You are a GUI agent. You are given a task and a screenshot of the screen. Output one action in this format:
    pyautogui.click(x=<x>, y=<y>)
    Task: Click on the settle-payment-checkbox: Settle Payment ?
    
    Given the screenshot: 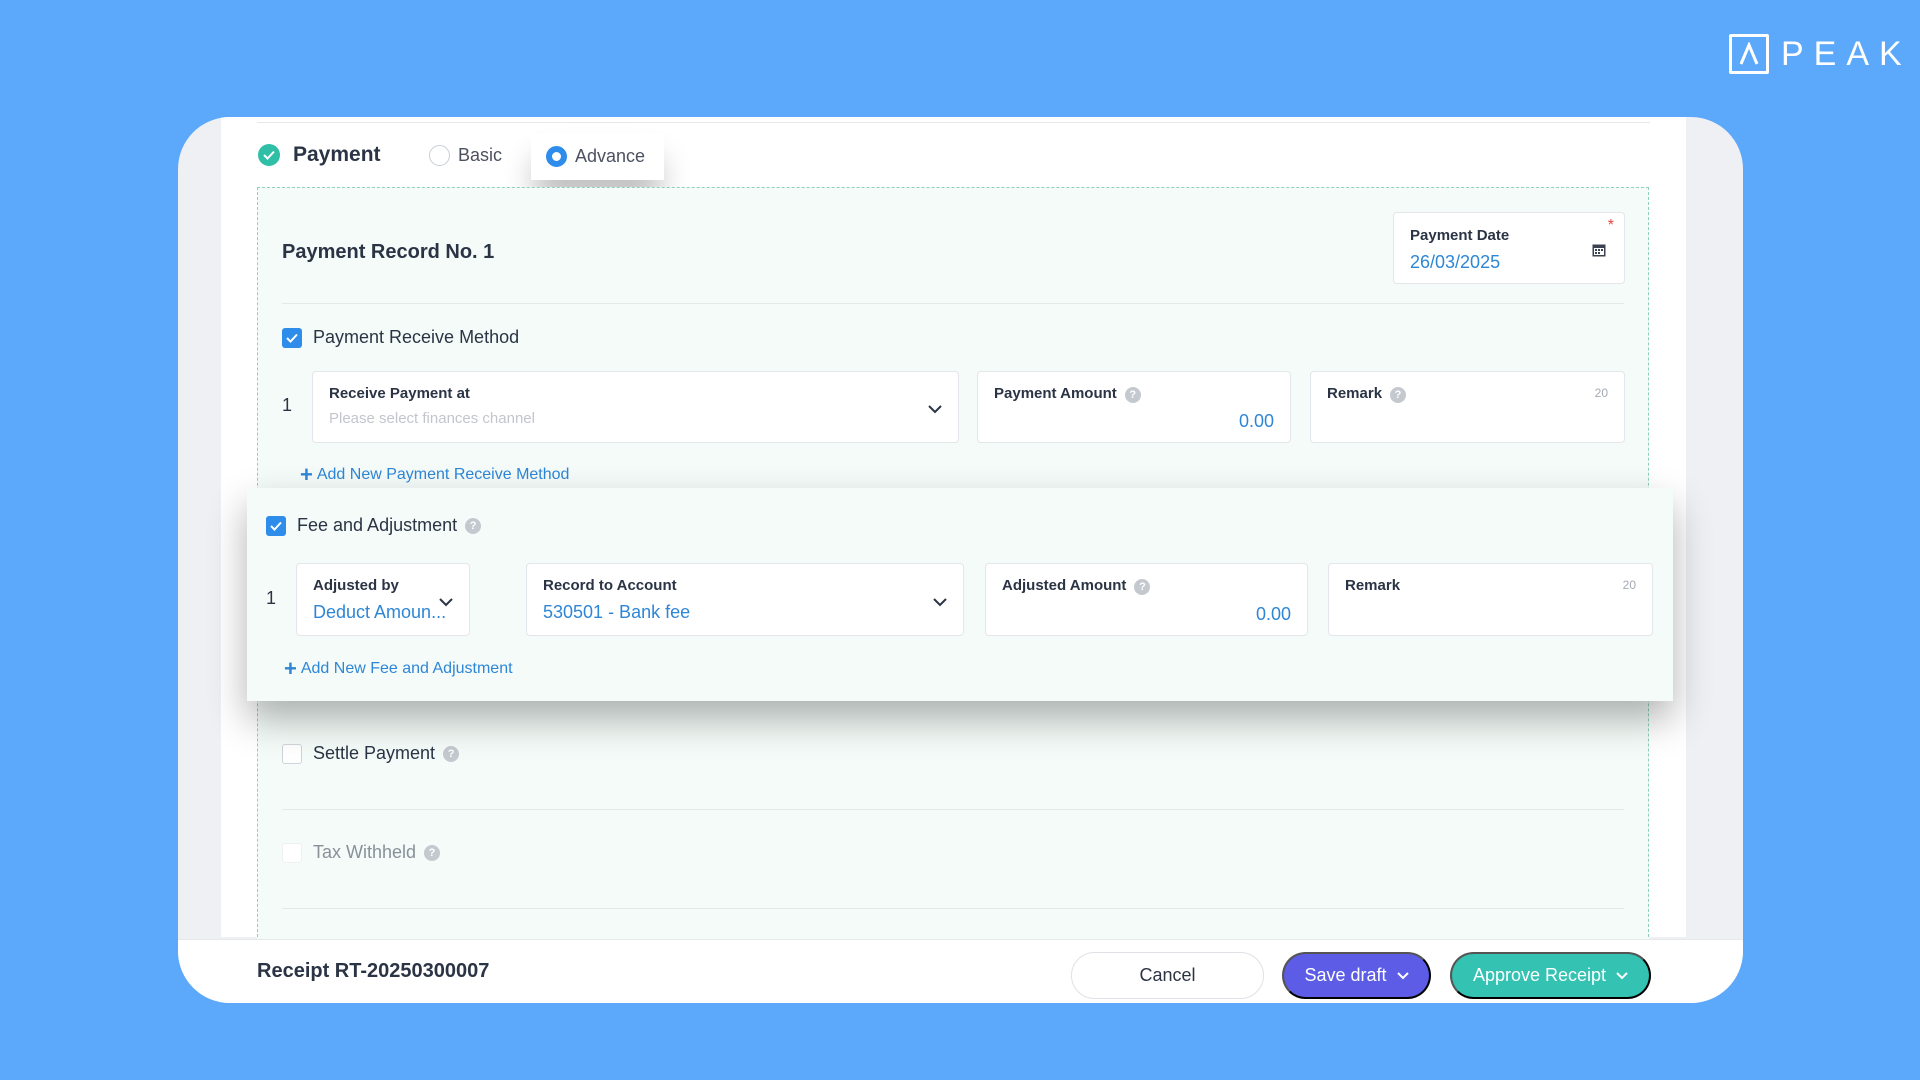 What is the action you would take?
    pyautogui.click(x=371, y=753)
    